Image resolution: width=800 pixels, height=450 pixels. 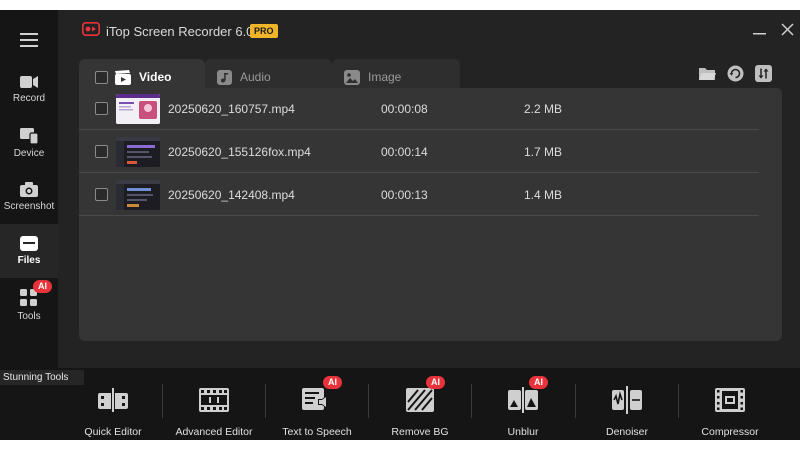 I want to click on unblur-button: AI Unblur, so click(x=523, y=407).